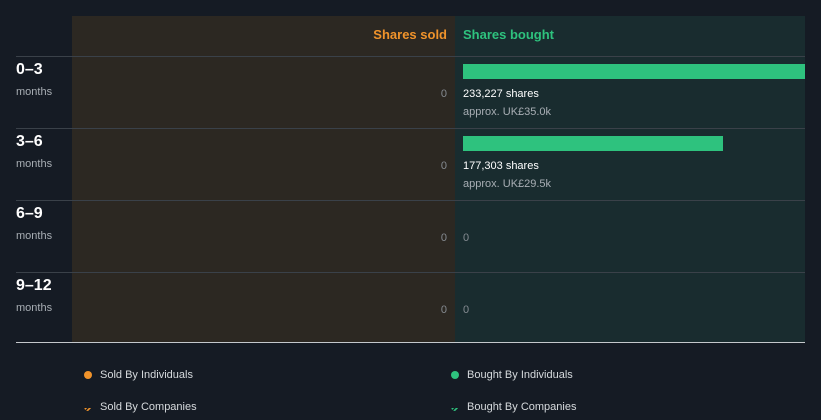 The width and height of the screenshot is (821, 420). What do you see at coordinates (29, 69) in the screenshot?
I see `period-label-0-3: 0–3` at bounding box center [29, 69].